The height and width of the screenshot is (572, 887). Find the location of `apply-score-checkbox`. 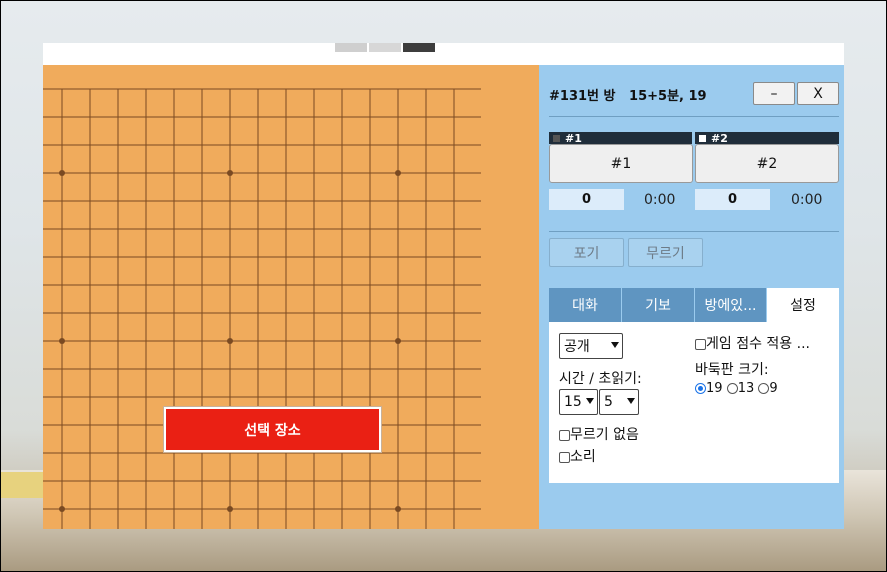

apply-score-checkbox is located at coordinates (700, 344).